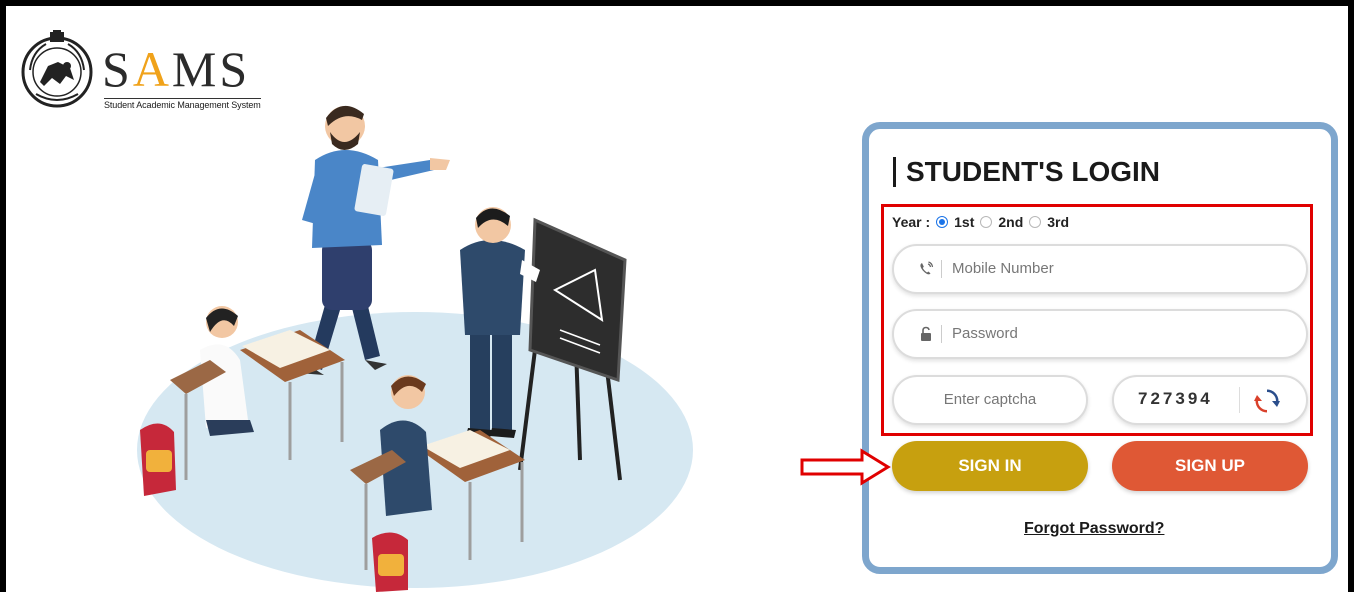  I want to click on lock-icon, so click(926, 333).